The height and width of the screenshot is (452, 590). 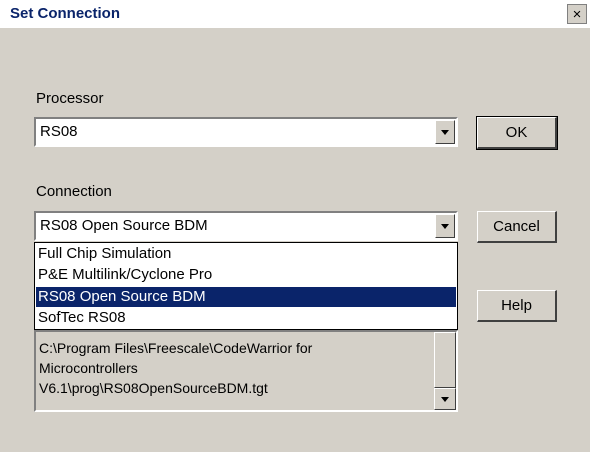 I want to click on connection-value: RS08 Open Source BDM, so click(x=124, y=225).